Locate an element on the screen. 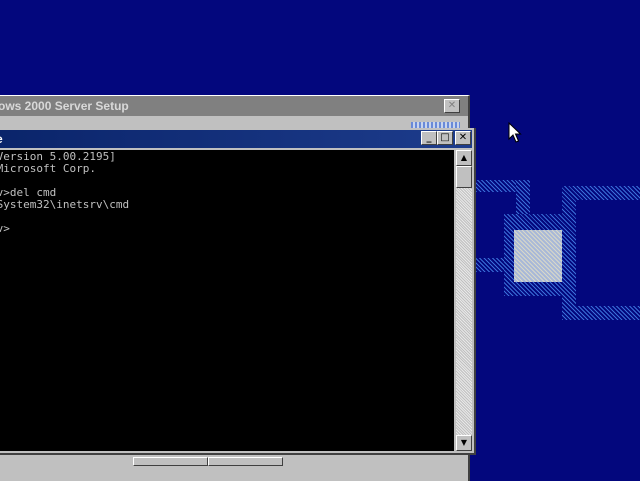 This screenshot has height=481, width=640. maximize-button: □ is located at coordinates (445, 138).